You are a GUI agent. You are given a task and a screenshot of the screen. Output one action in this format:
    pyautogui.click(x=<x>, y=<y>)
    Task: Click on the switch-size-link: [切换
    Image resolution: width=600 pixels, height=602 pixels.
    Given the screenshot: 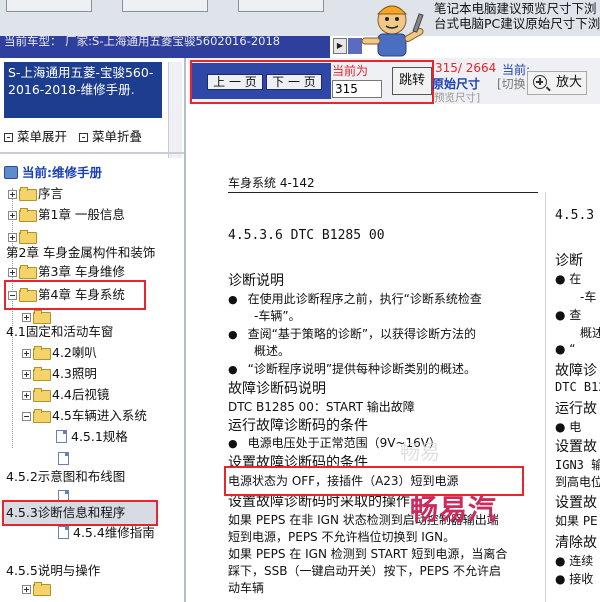 What is the action you would take?
    pyautogui.click(x=511, y=83)
    